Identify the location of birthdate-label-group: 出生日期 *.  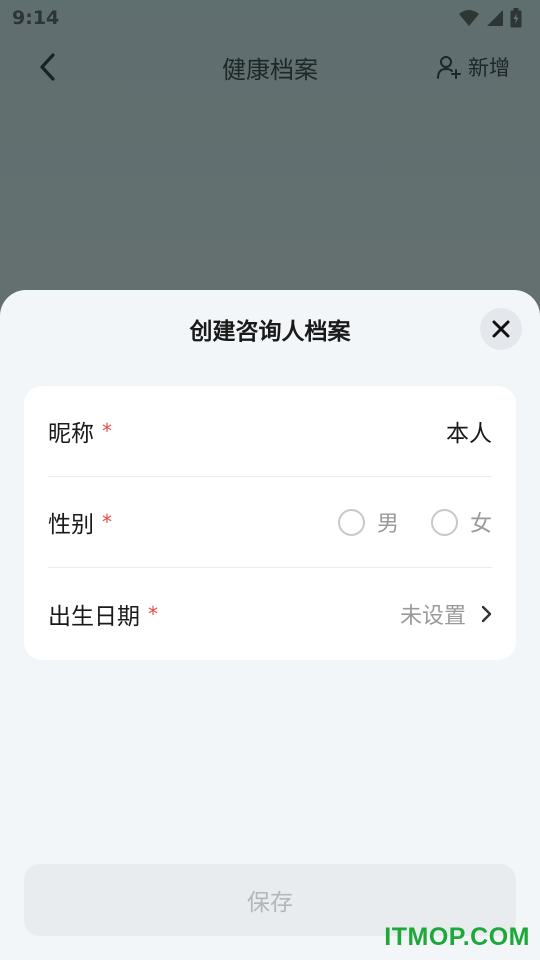
(103, 614).